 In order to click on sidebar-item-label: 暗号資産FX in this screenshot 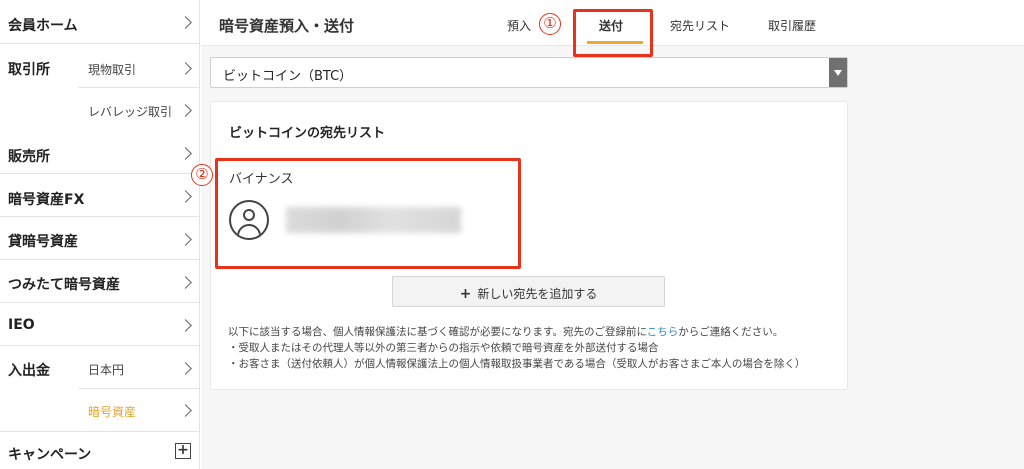, I will do `click(46, 200)`.